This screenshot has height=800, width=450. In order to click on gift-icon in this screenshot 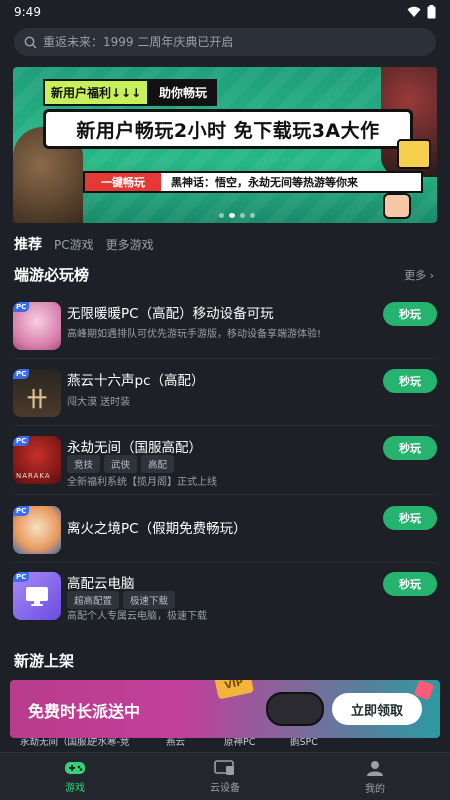, I will do `click(414, 154)`.